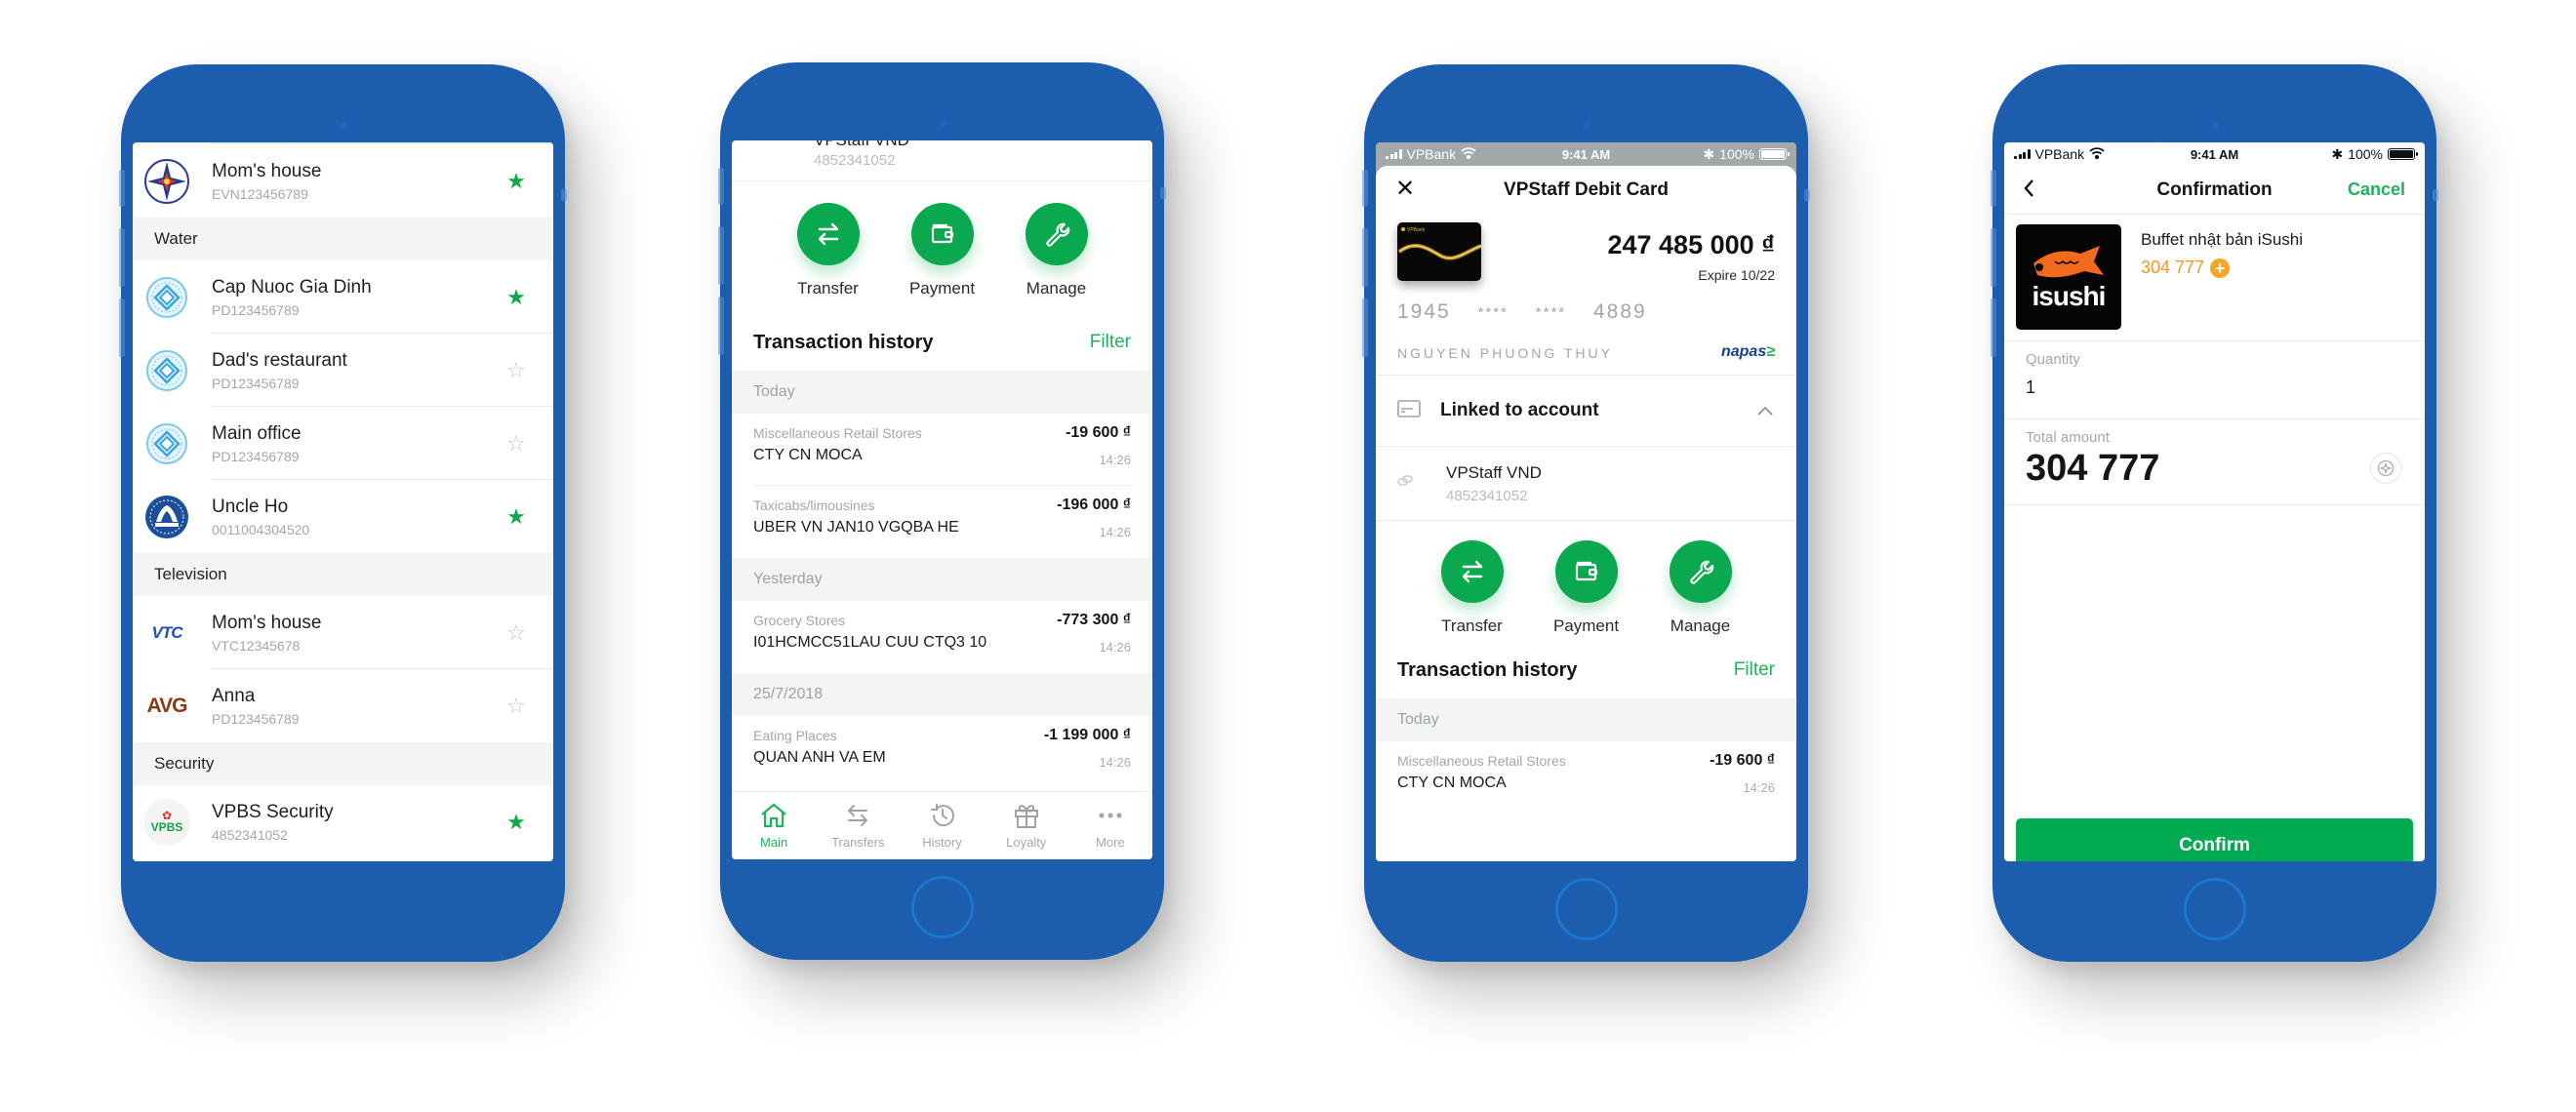  I want to click on list-item: ✿ VPBS VPBS Security 4852341052 ★, so click(343, 822).